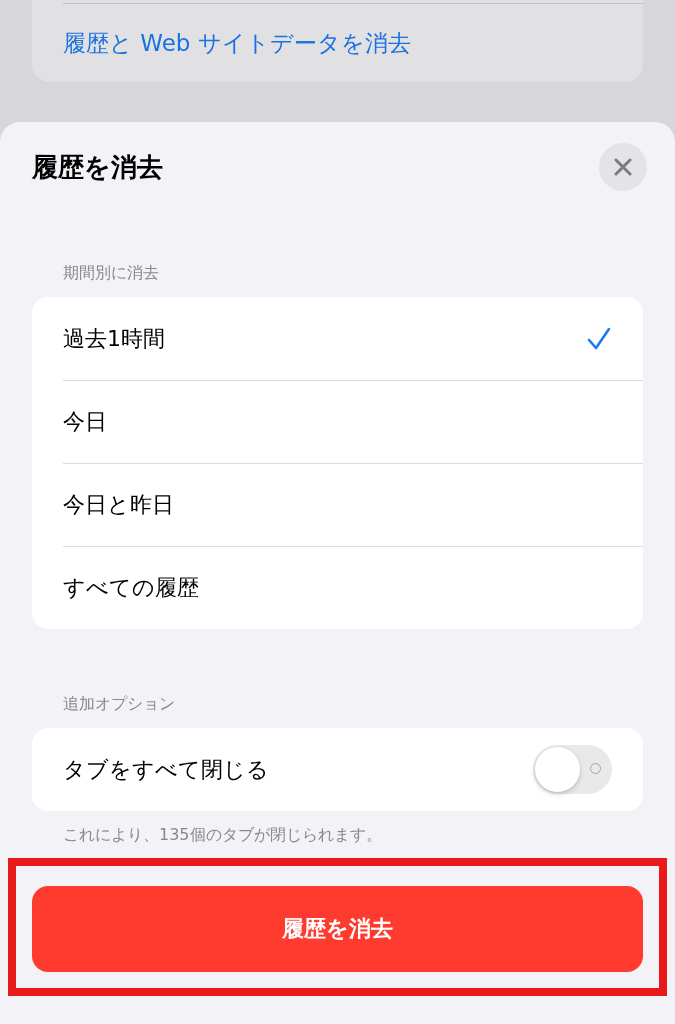  I want to click on footnote: これにより、135個のタブが閉じられます。, so click(223, 835).